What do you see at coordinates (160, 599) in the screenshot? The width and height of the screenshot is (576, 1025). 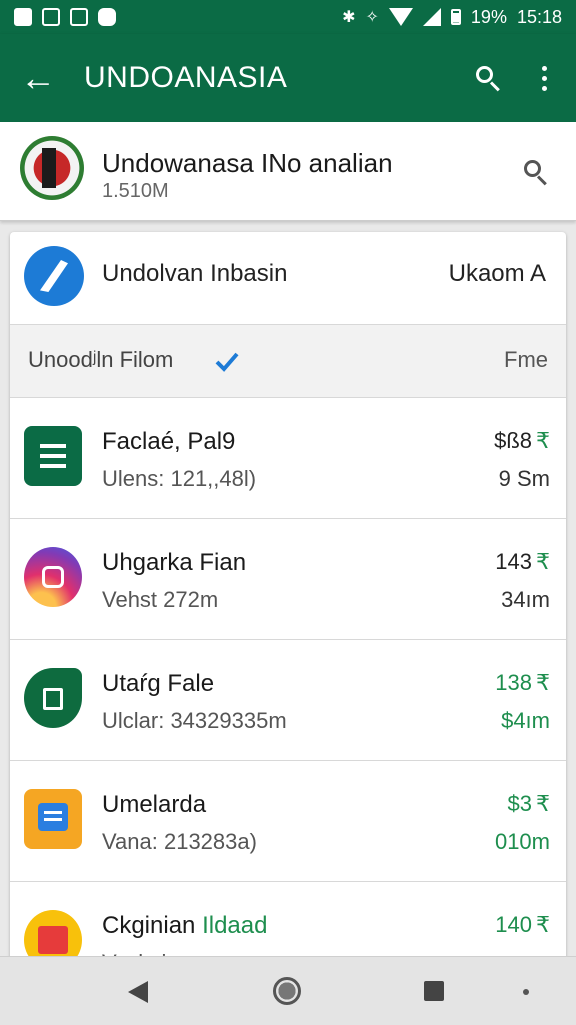 I see `item-subtitle: Vehst 272m` at bounding box center [160, 599].